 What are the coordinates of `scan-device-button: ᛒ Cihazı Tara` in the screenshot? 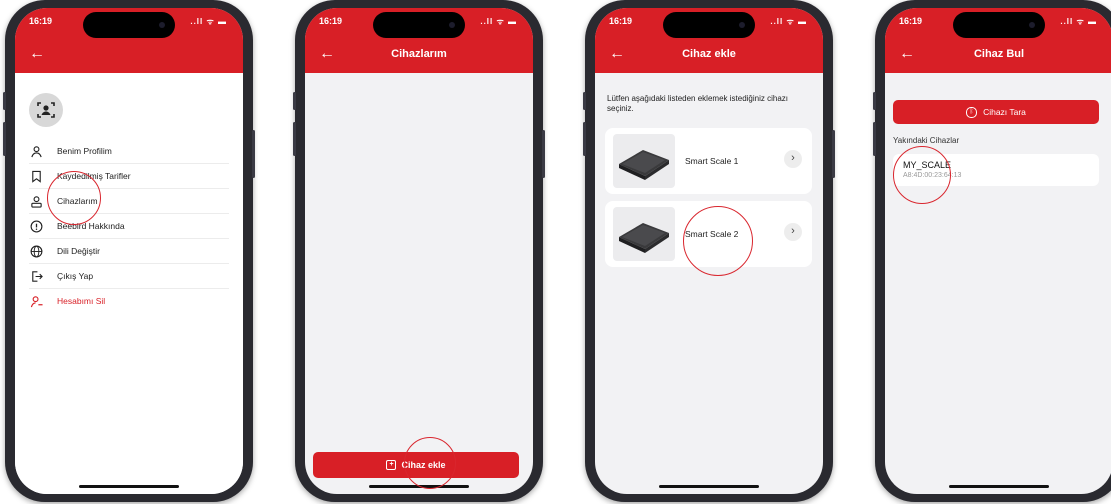 It's located at (996, 112).